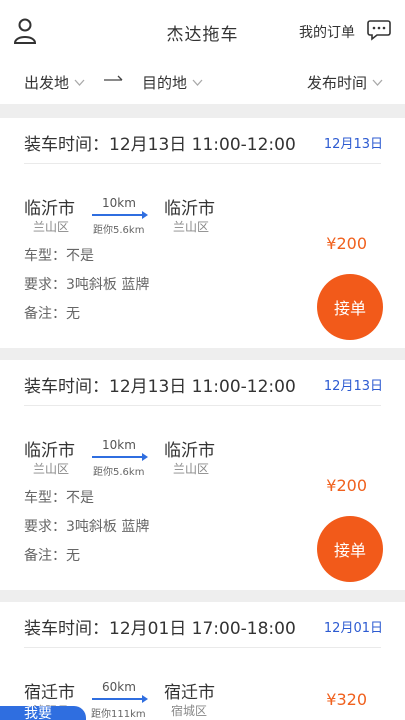 The image size is (405, 720). What do you see at coordinates (189, 711) in the screenshot?
I see `to-district: 宿城区` at bounding box center [189, 711].